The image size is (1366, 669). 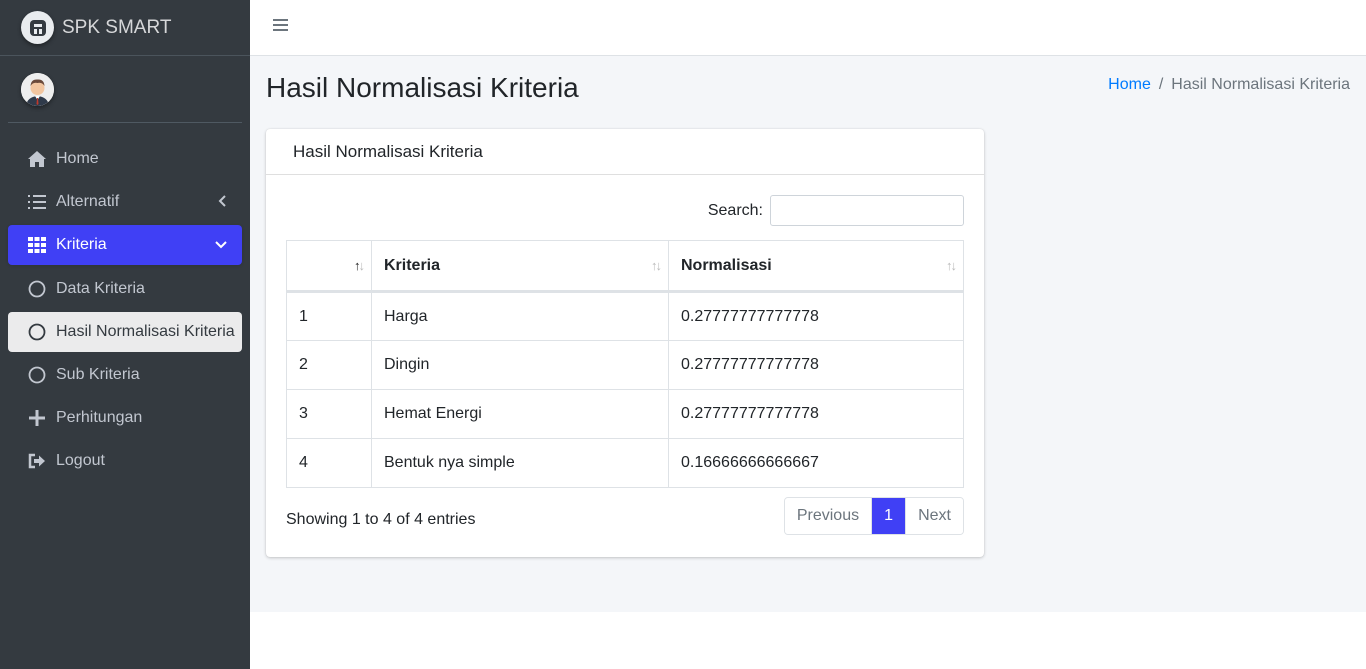 I want to click on search-input, so click(x=867, y=210).